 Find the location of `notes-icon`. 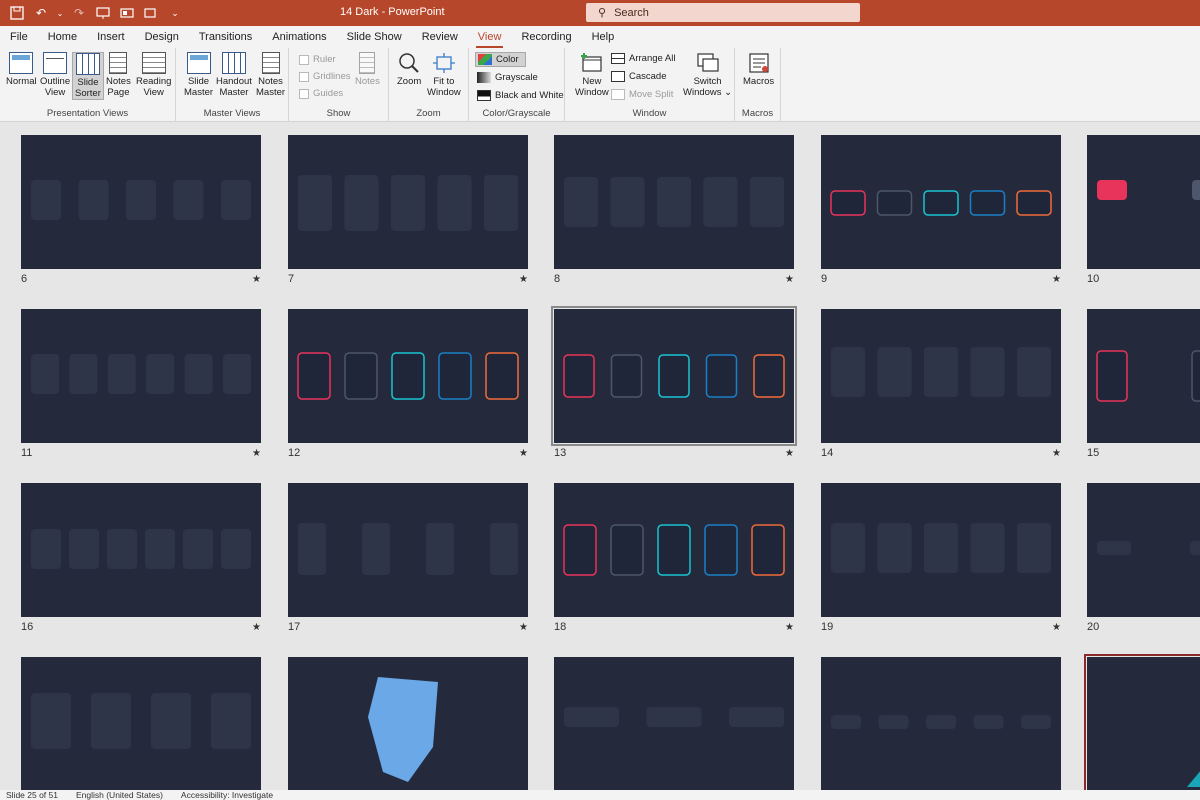

notes-icon is located at coordinates (367, 63).